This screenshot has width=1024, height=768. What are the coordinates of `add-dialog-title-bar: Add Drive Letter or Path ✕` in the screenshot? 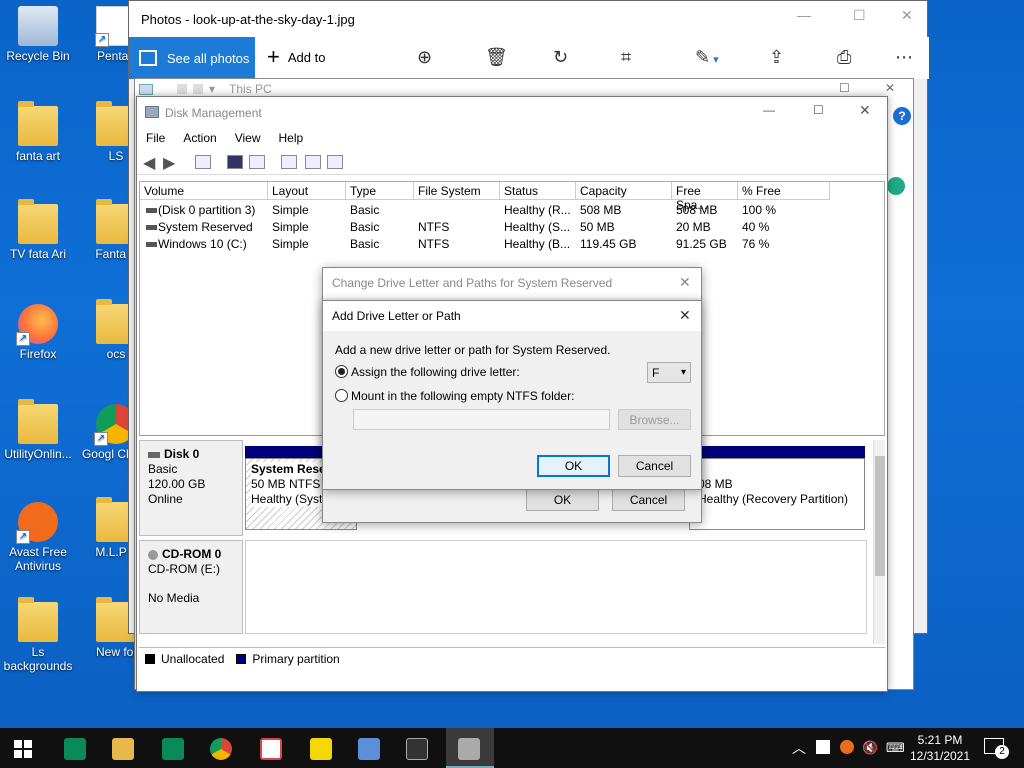 It's located at (512, 316).